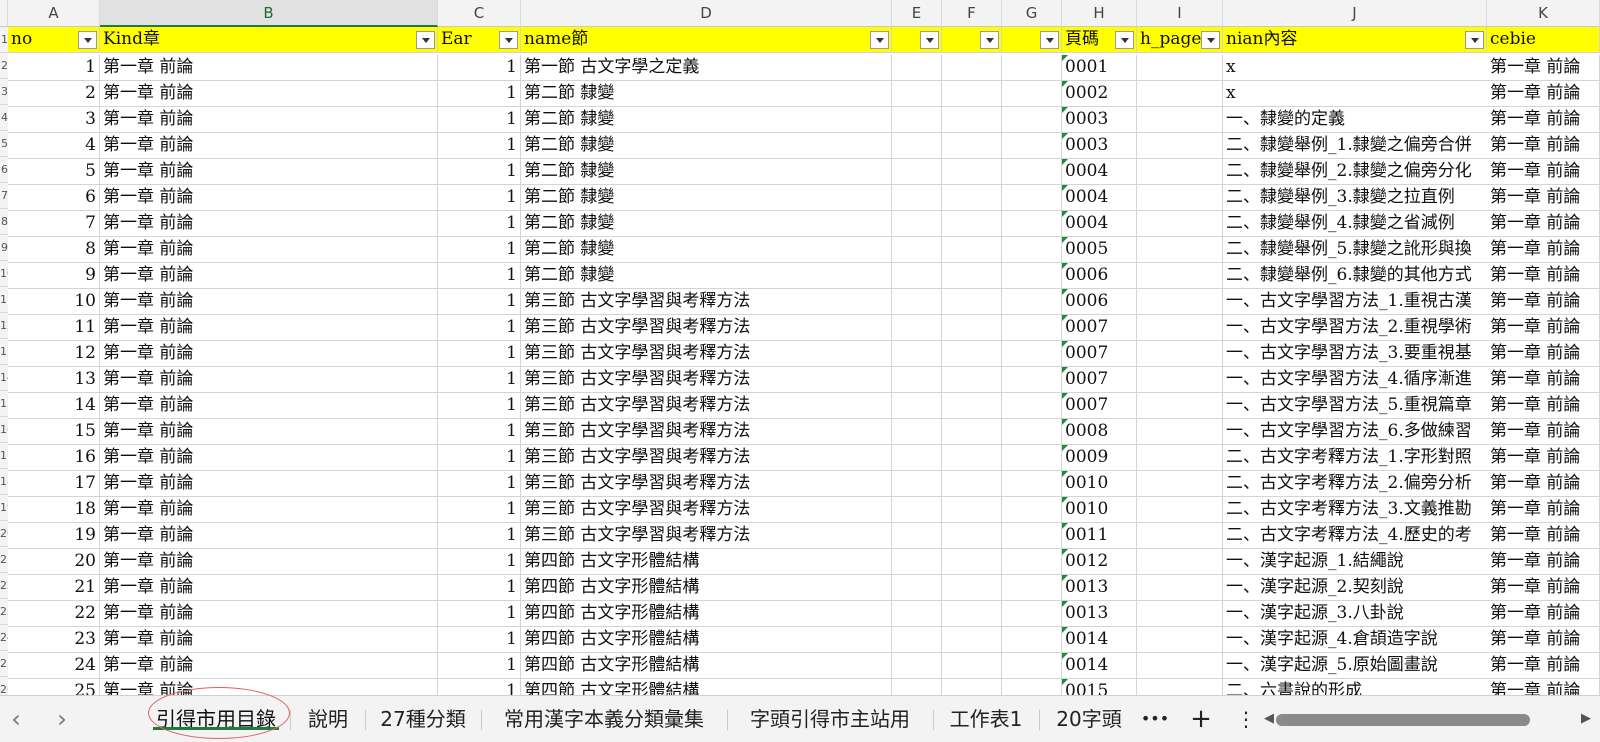 The image size is (1600, 742). I want to click on row-number: 13, so click(4, 352).